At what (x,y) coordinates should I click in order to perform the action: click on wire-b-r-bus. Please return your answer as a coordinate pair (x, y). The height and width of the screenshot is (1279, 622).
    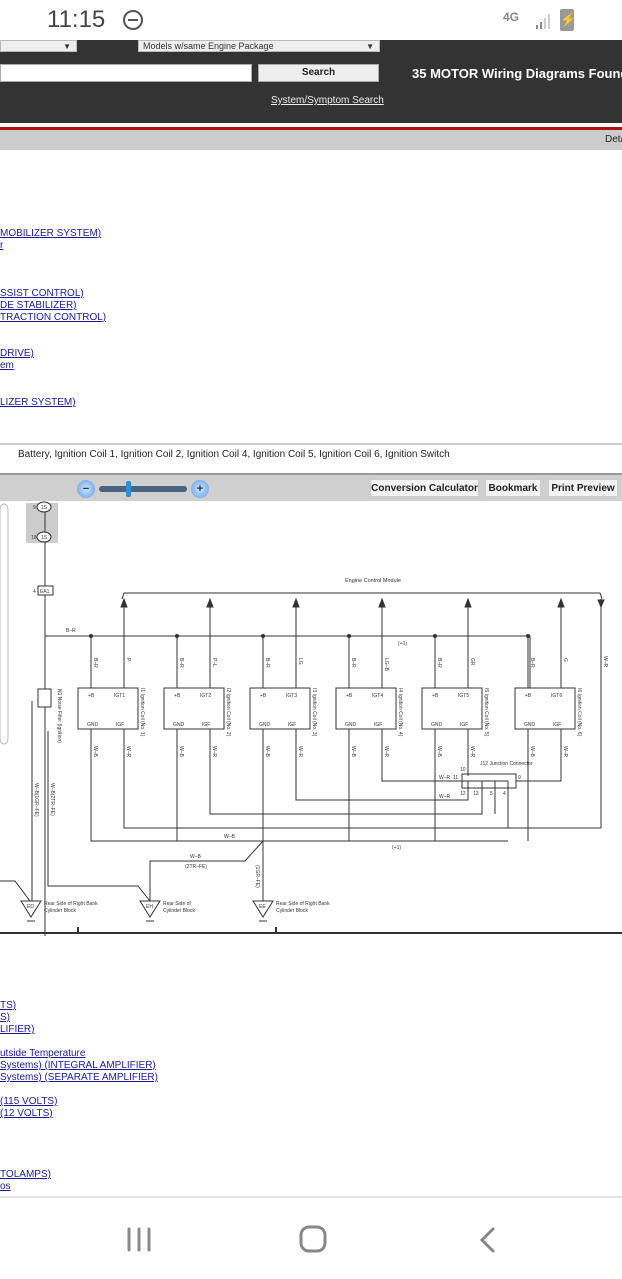
    Looking at the image, I should click on (288, 661).